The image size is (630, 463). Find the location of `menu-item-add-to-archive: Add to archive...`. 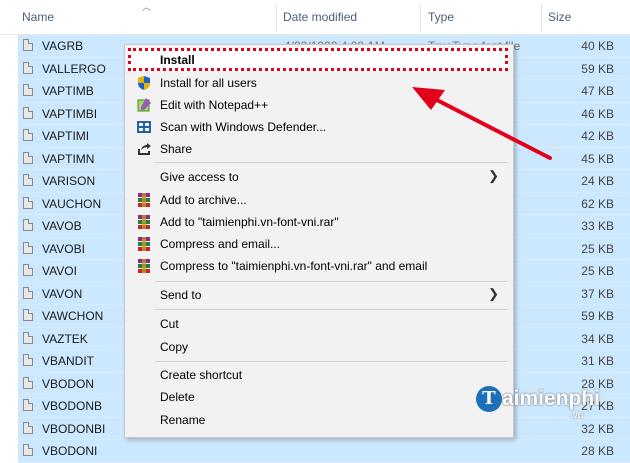

menu-item-add-to-archive: Add to archive... is located at coordinates (318, 200).